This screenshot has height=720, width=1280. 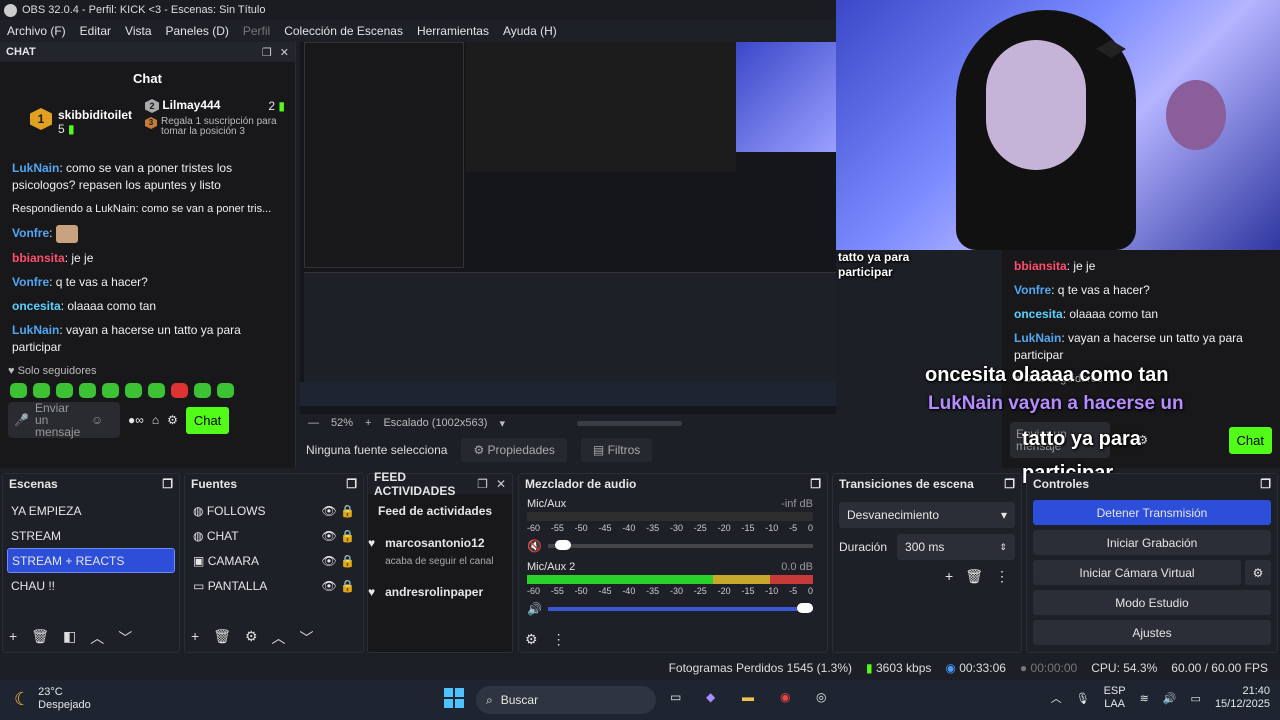 What do you see at coordinates (748, 697) in the screenshot?
I see `folder-icon: ▬` at bounding box center [748, 697].